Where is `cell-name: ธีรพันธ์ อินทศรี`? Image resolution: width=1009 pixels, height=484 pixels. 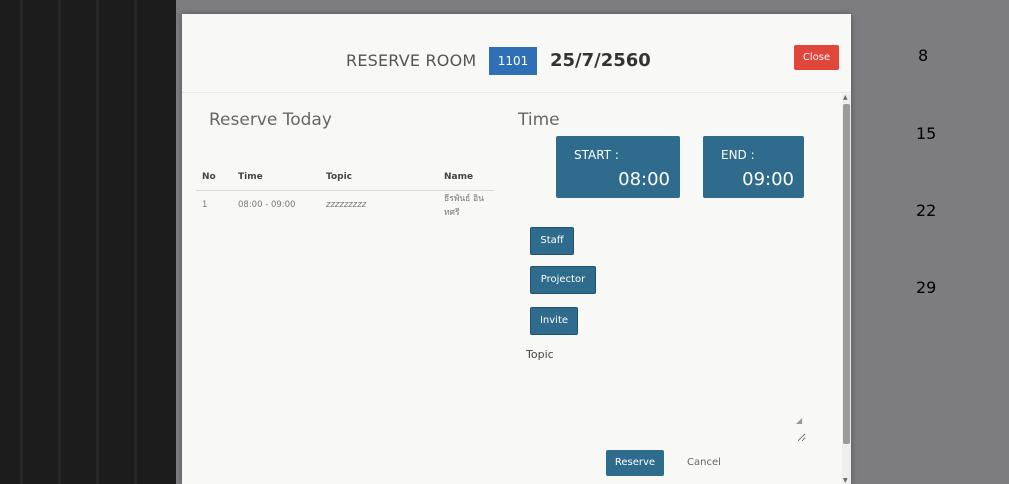
cell-name: ธีรพันธ์ อินทศรี is located at coordinates (464, 206).